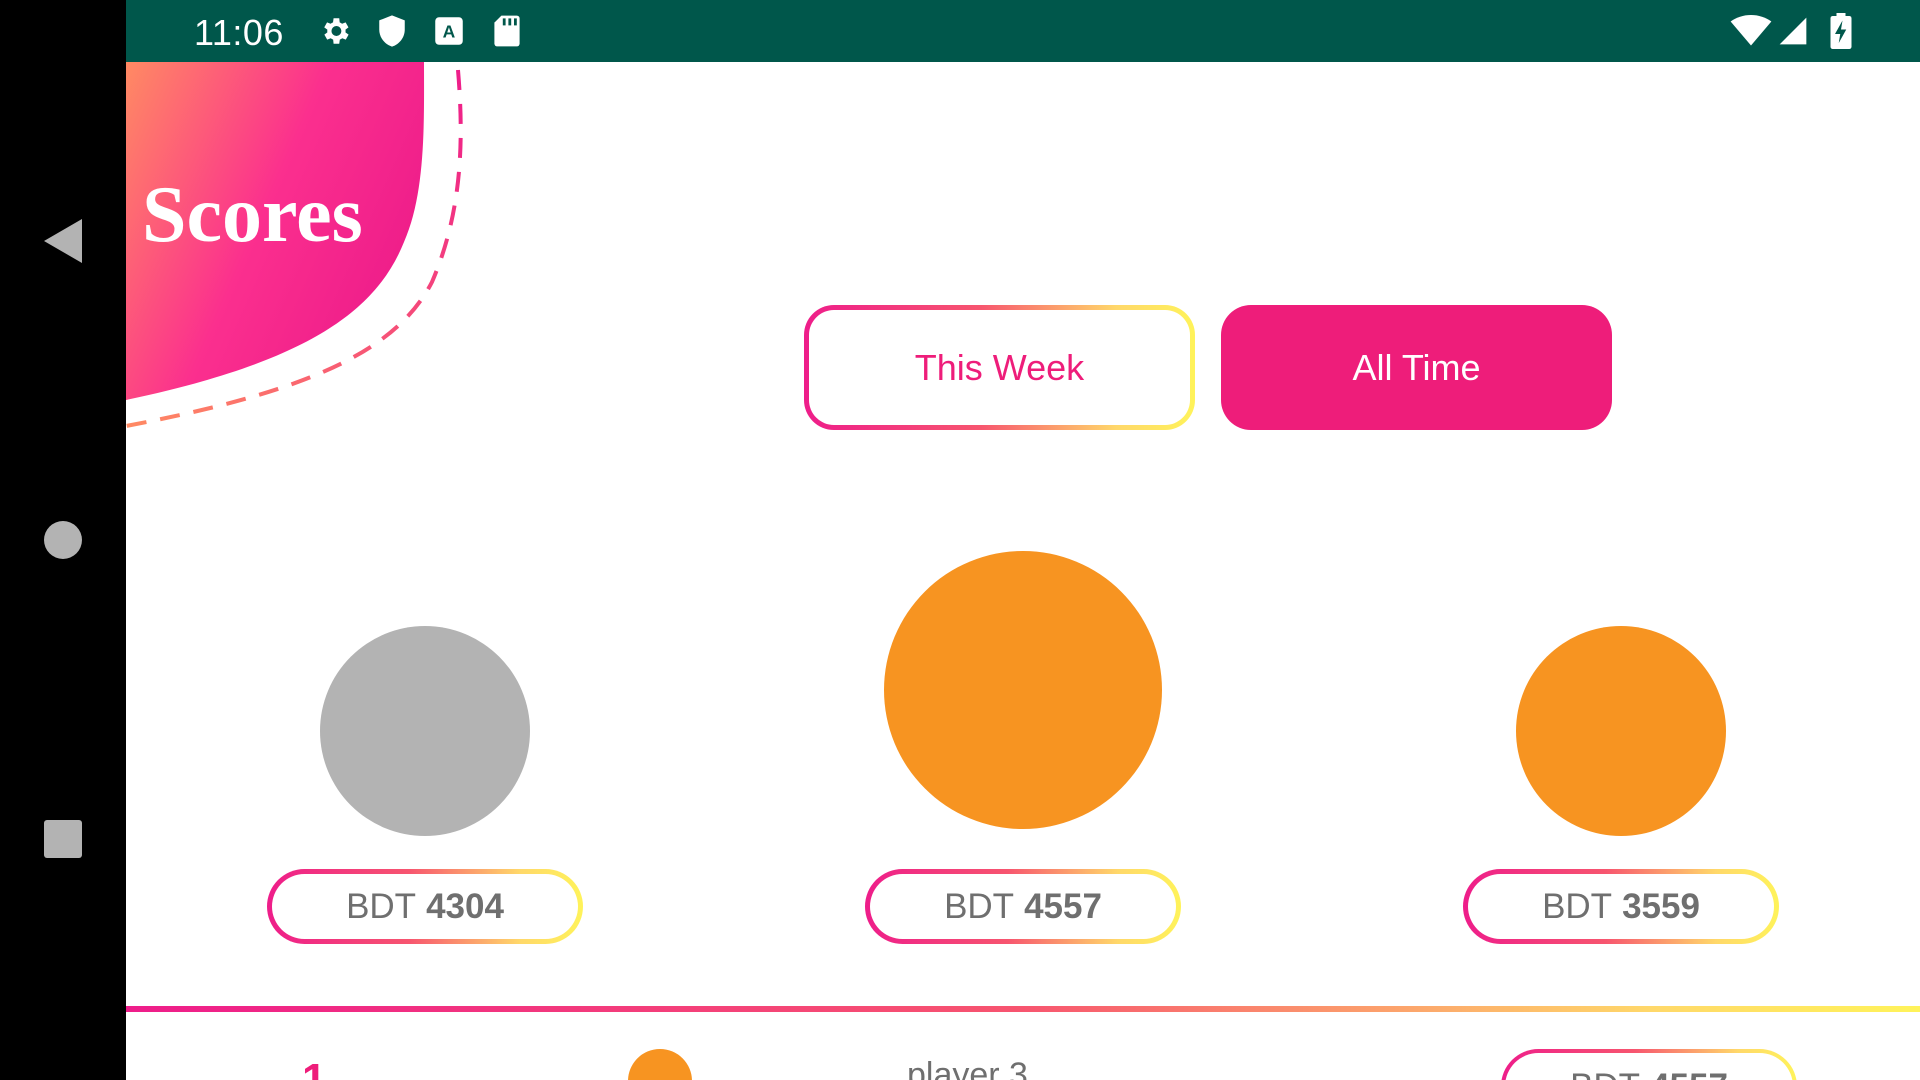 The height and width of the screenshot is (1080, 1920). I want to click on keyboard-a-icon: A, so click(449, 31).